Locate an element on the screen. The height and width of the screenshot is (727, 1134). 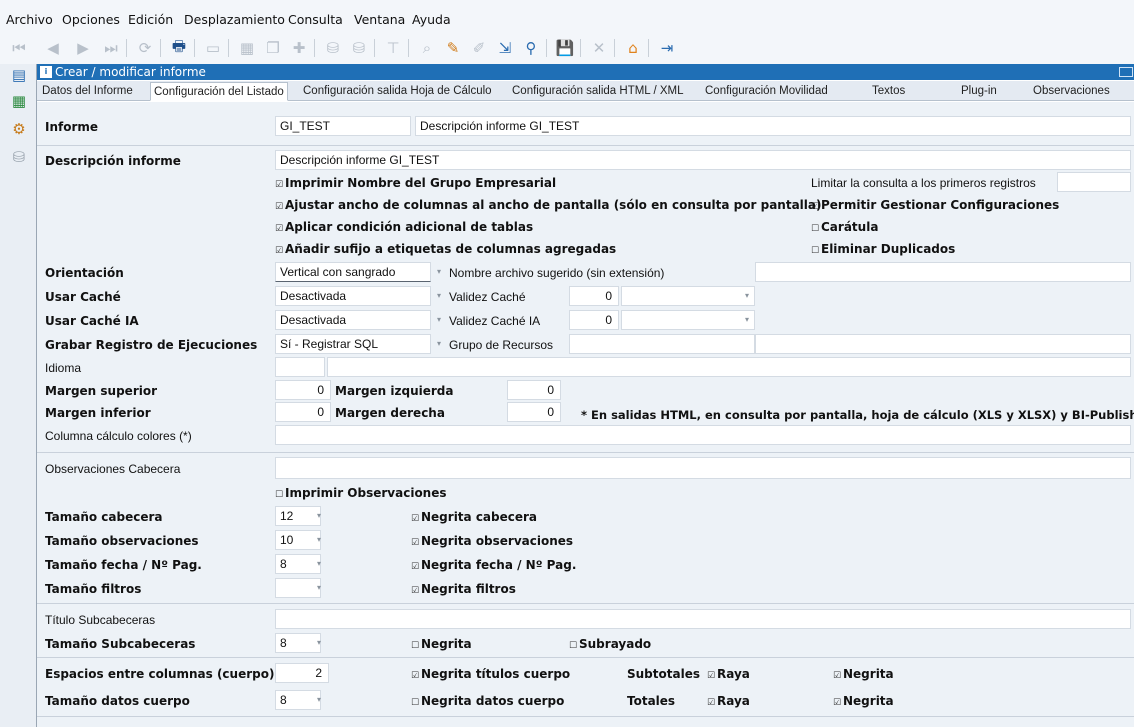
copy-icon: ❐ is located at coordinates (273, 48).